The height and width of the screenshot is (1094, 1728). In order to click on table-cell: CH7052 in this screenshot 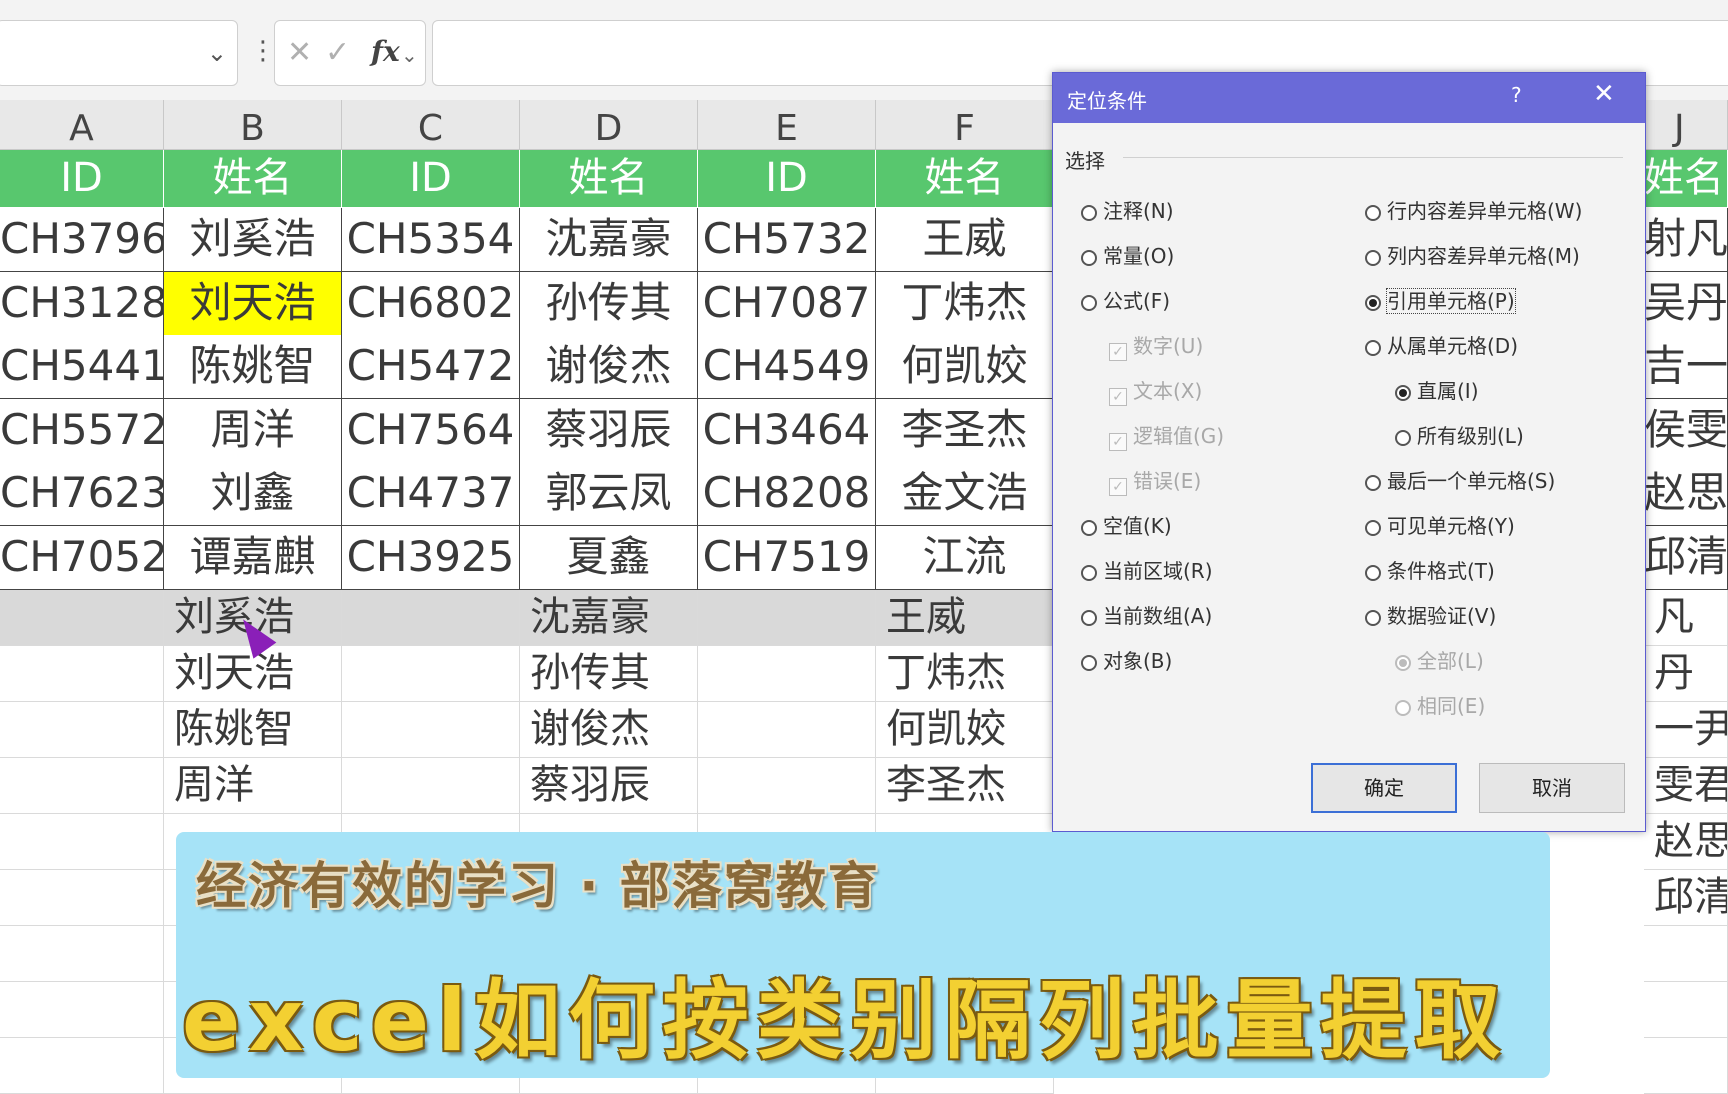, I will do `click(82, 557)`.